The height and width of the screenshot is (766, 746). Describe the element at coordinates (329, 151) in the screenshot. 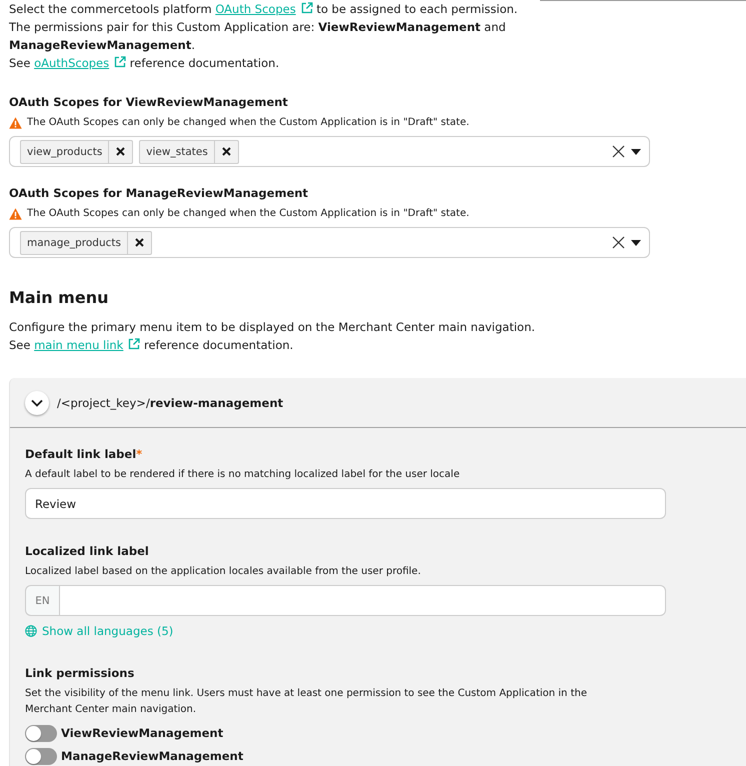

I see `scopes-select: view_products view_states` at that location.